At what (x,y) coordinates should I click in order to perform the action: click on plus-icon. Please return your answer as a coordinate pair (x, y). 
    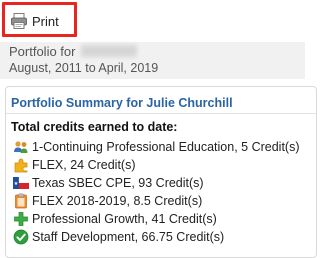
    Looking at the image, I should click on (21, 219).